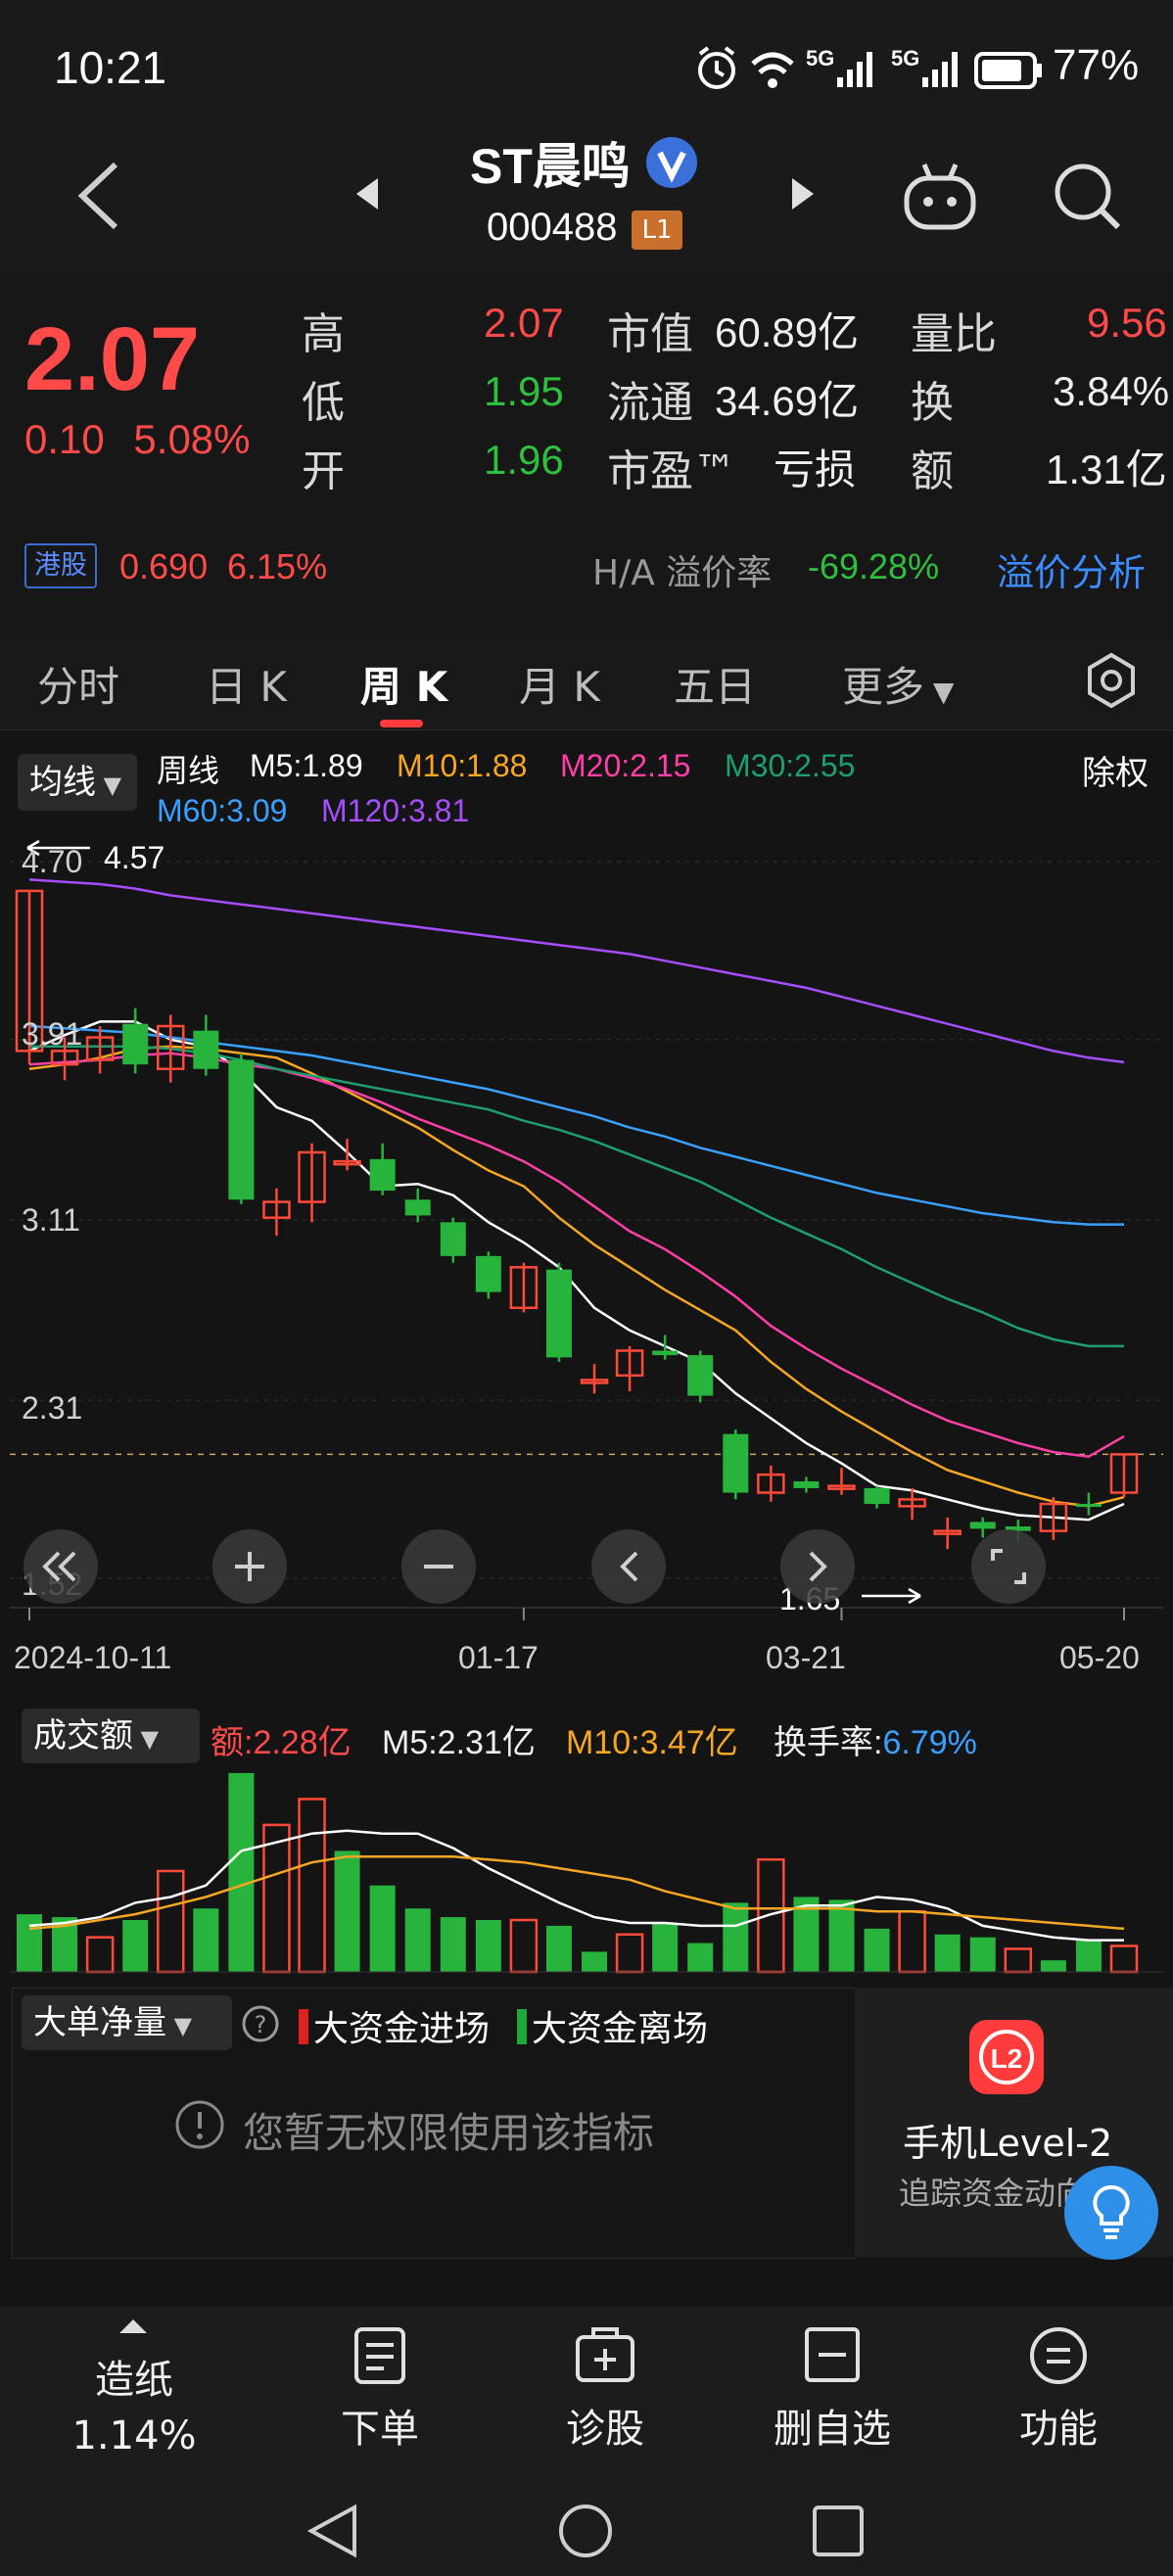 This screenshot has height=2576, width=1173. Describe the element at coordinates (605, 2425) in the screenshot. I see `diagnose-button: 诊股` at that location.